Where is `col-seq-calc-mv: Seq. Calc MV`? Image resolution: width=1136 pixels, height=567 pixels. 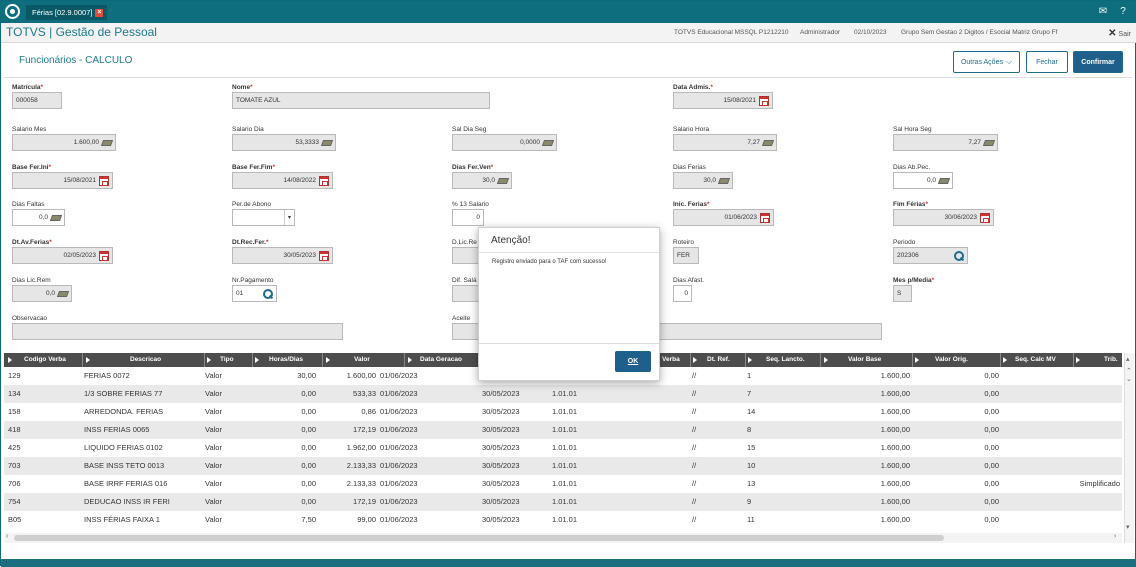 col-seq-calc-mv: Seq. Calc MV is located at coordinates (1038, 360).